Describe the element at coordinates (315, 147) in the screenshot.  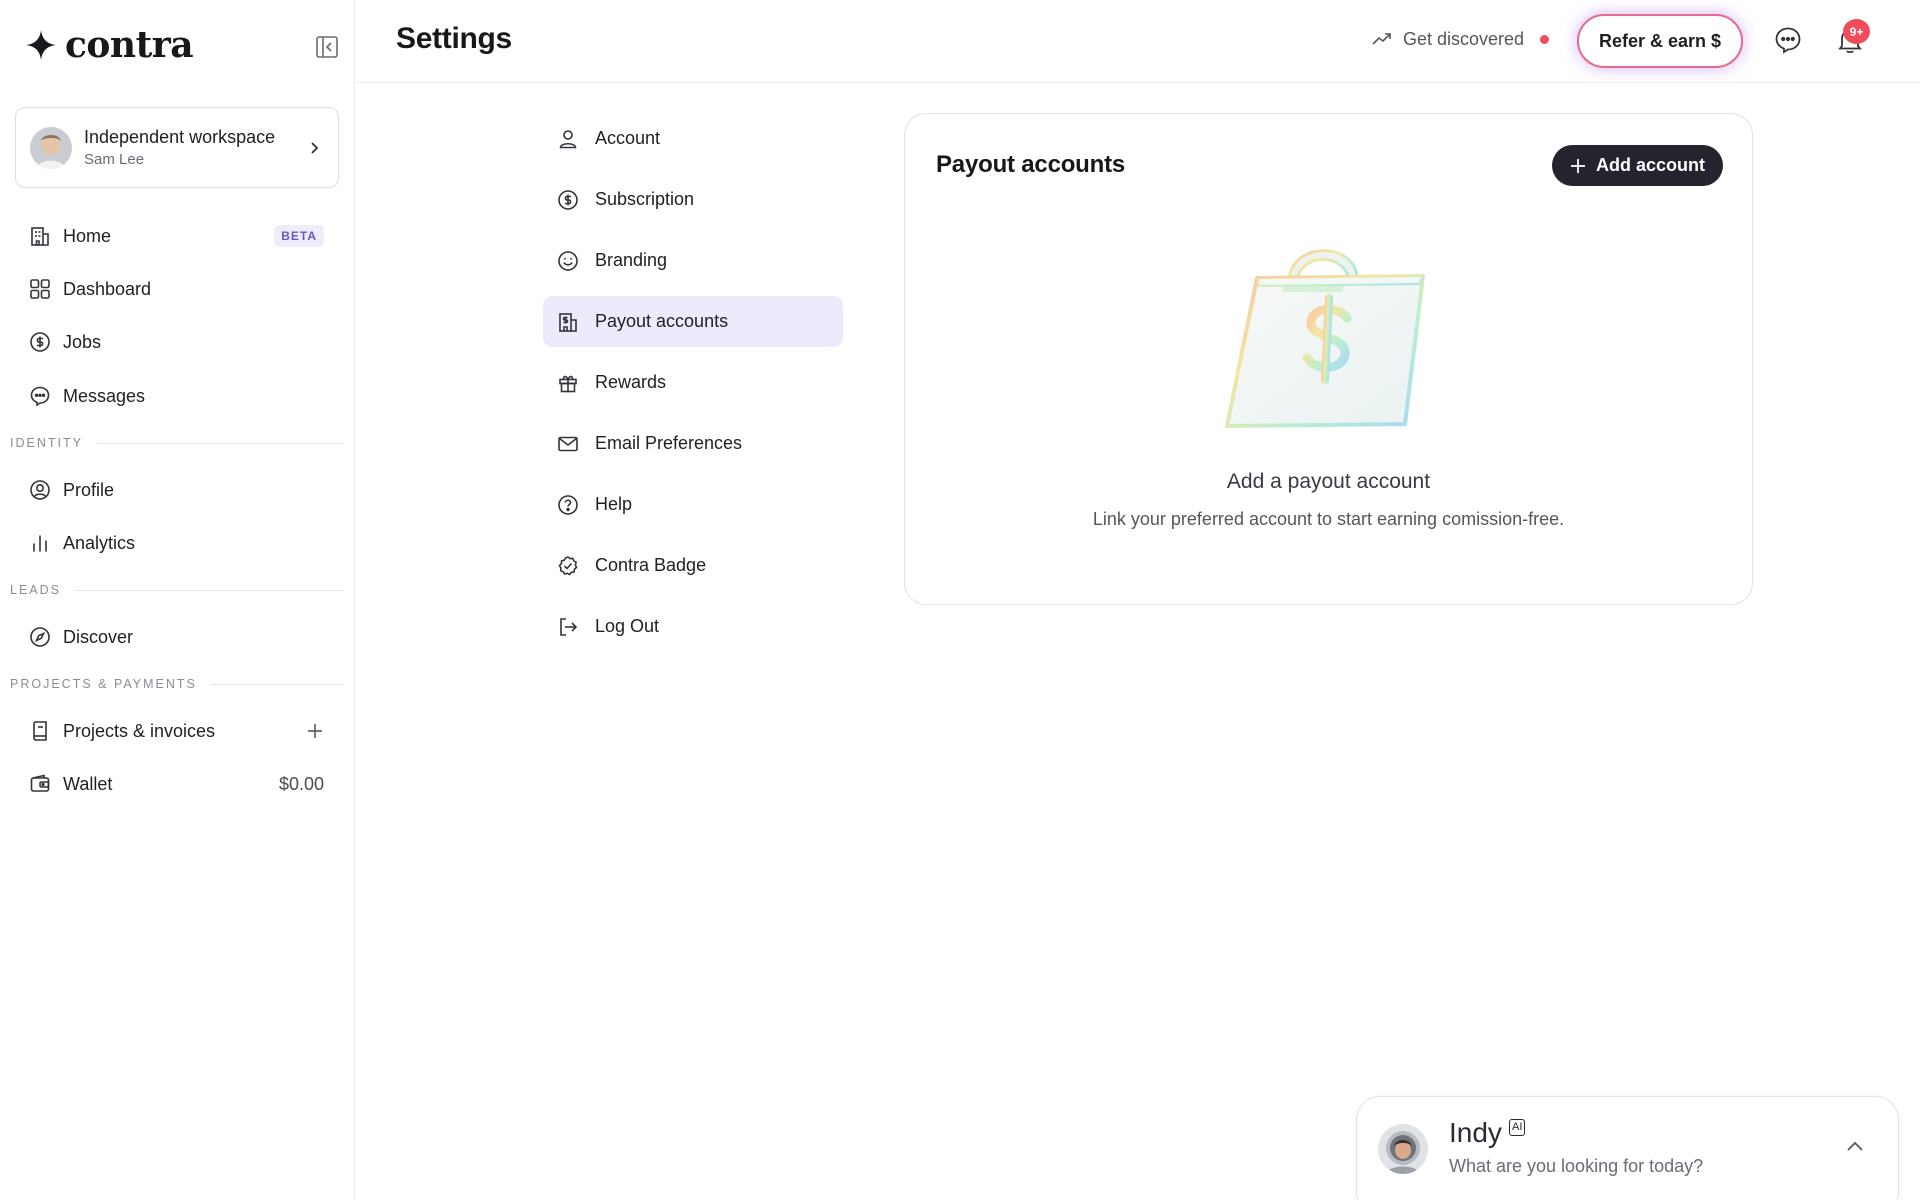
I see `chevron-right-icon` at that location.